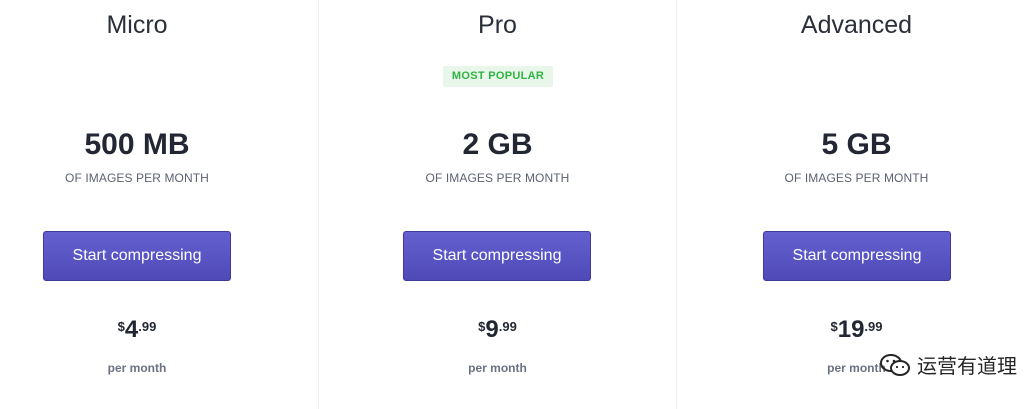 This screenshot has height=409, width=1031. Describe the element at coordinates (895, 365) in the screenshot. I see `wechat-icon` at that location.